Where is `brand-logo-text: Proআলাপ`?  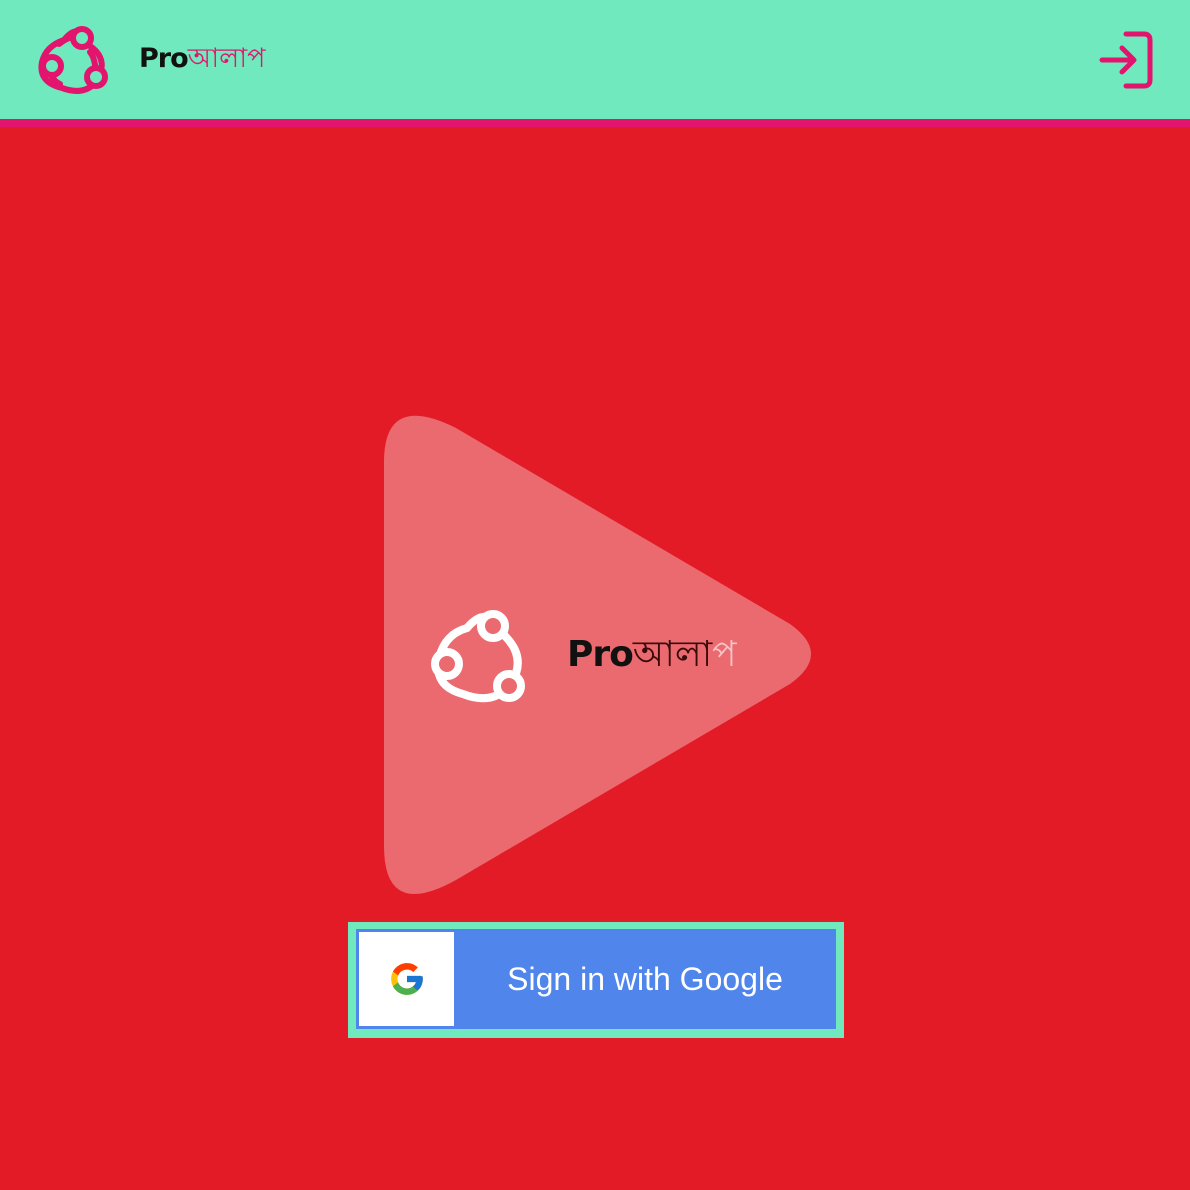 brand-logo-text: Proআলাপ is located at coordinates (202, 59).